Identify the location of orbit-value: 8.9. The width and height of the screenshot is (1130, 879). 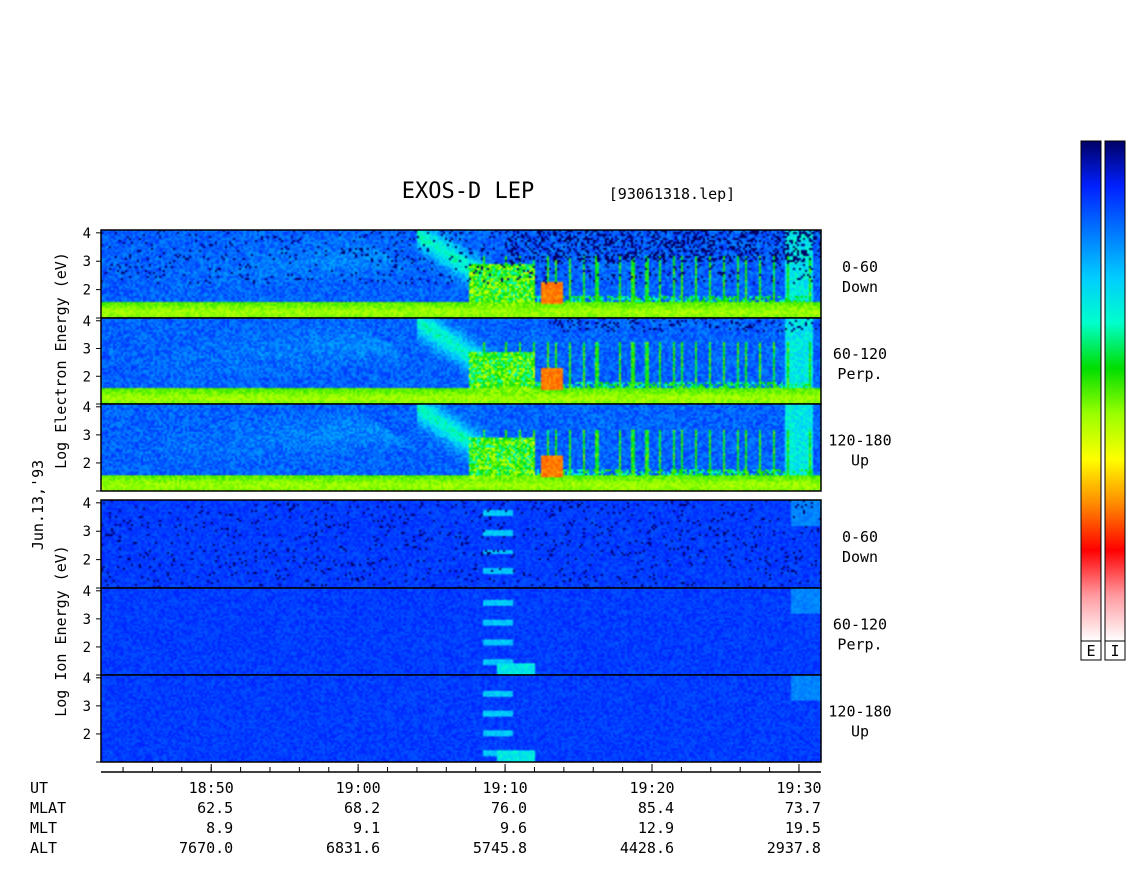
(219, 828).